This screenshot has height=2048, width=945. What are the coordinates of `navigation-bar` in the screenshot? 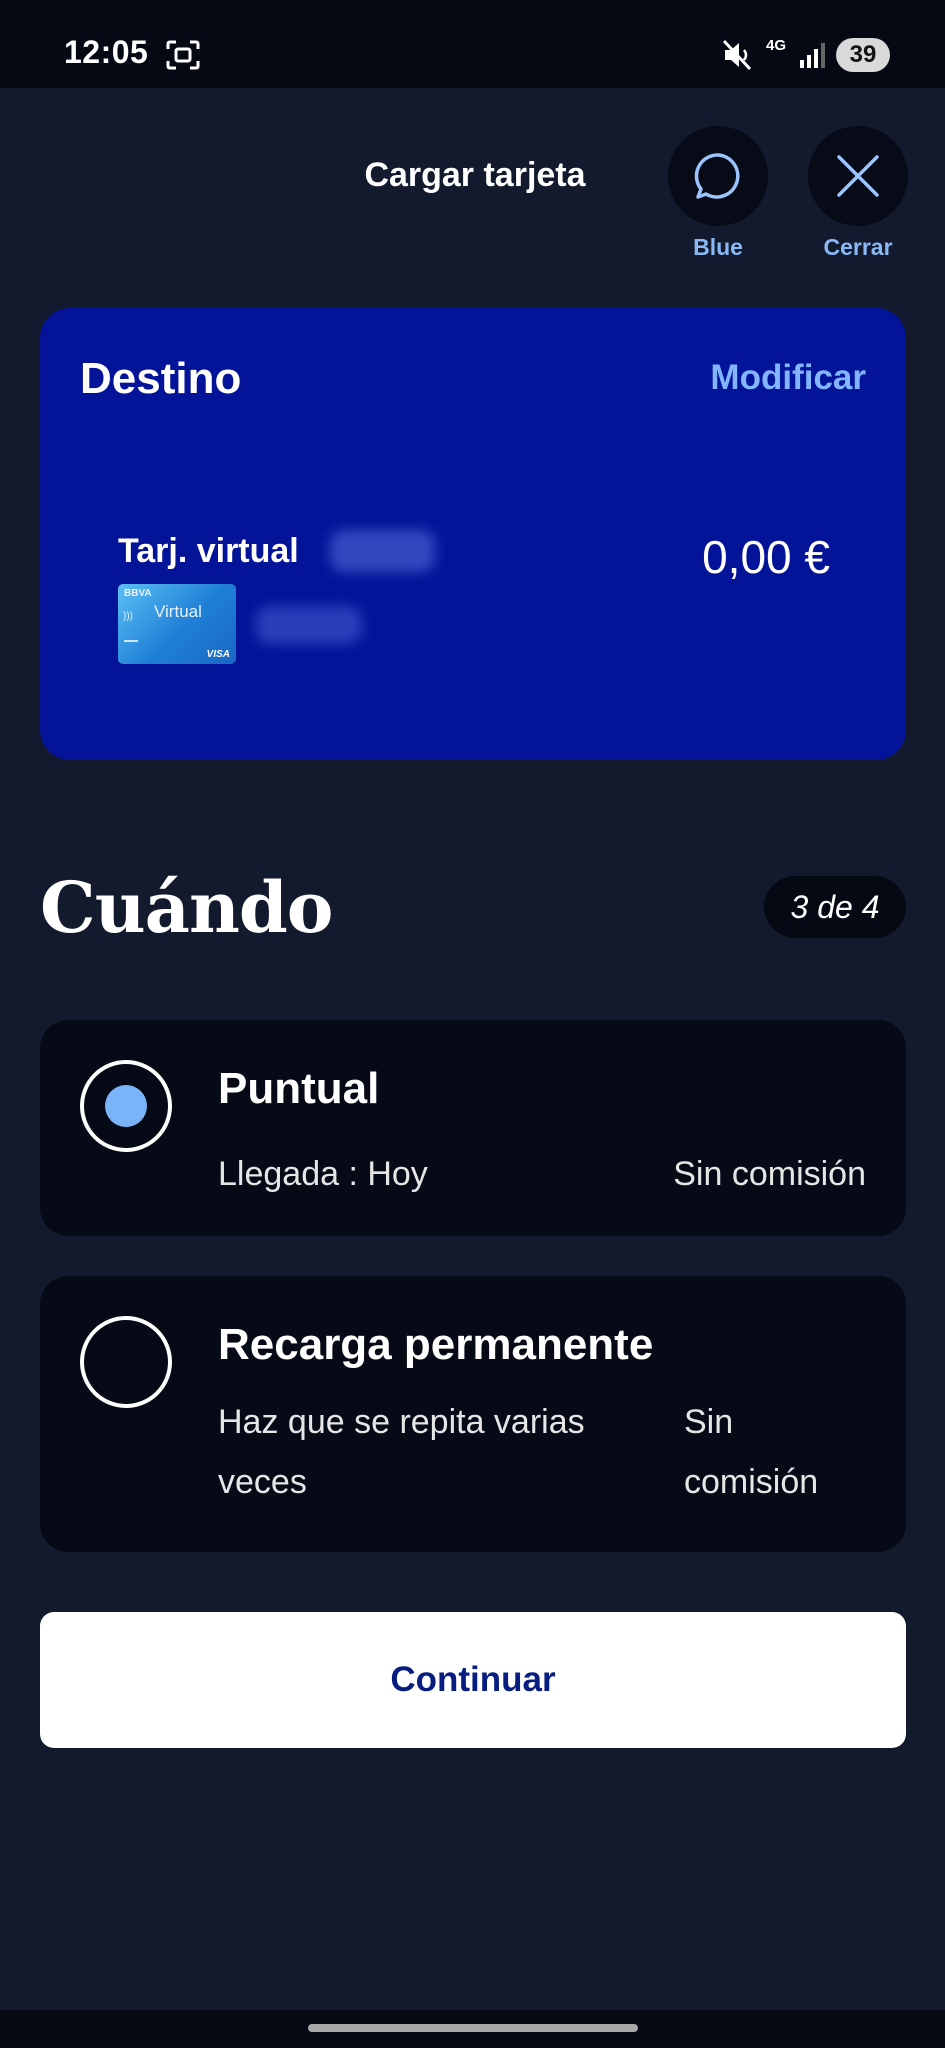 It's located at (472, 2029).